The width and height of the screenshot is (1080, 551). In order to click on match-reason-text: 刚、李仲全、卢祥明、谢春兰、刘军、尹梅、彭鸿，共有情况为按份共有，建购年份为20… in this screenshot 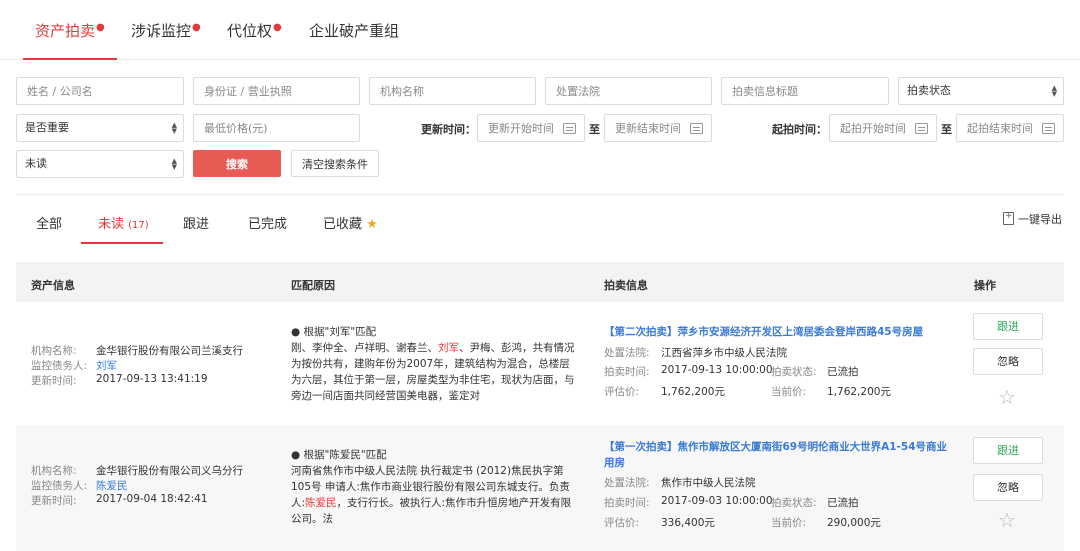, I will do `click(433, 372)`.